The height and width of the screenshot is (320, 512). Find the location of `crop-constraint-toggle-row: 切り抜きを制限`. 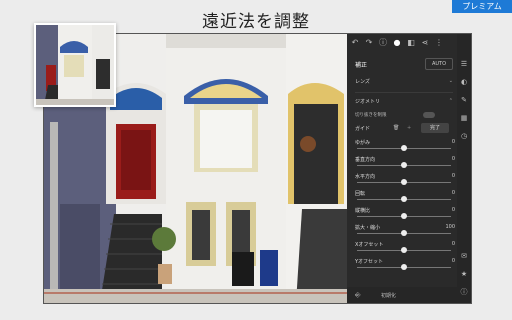

crop-constraint-toggle-row: 切り抜きを制限 is located at coordinates (404, 117).